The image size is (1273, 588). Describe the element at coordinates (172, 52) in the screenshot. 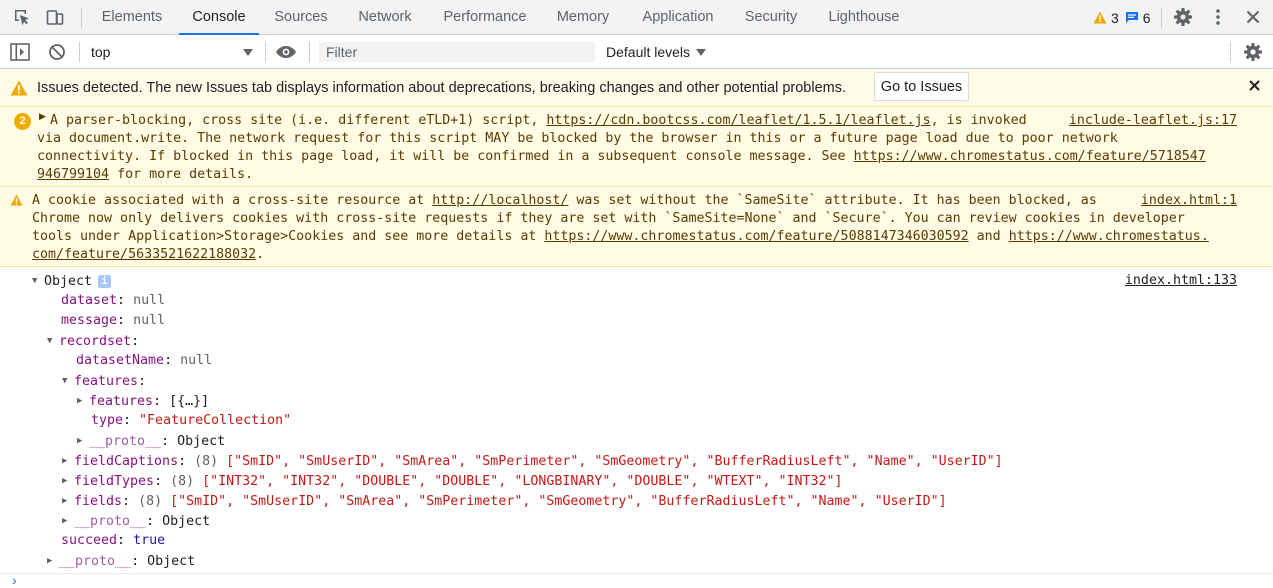

I see `context-selector: top` at that location.